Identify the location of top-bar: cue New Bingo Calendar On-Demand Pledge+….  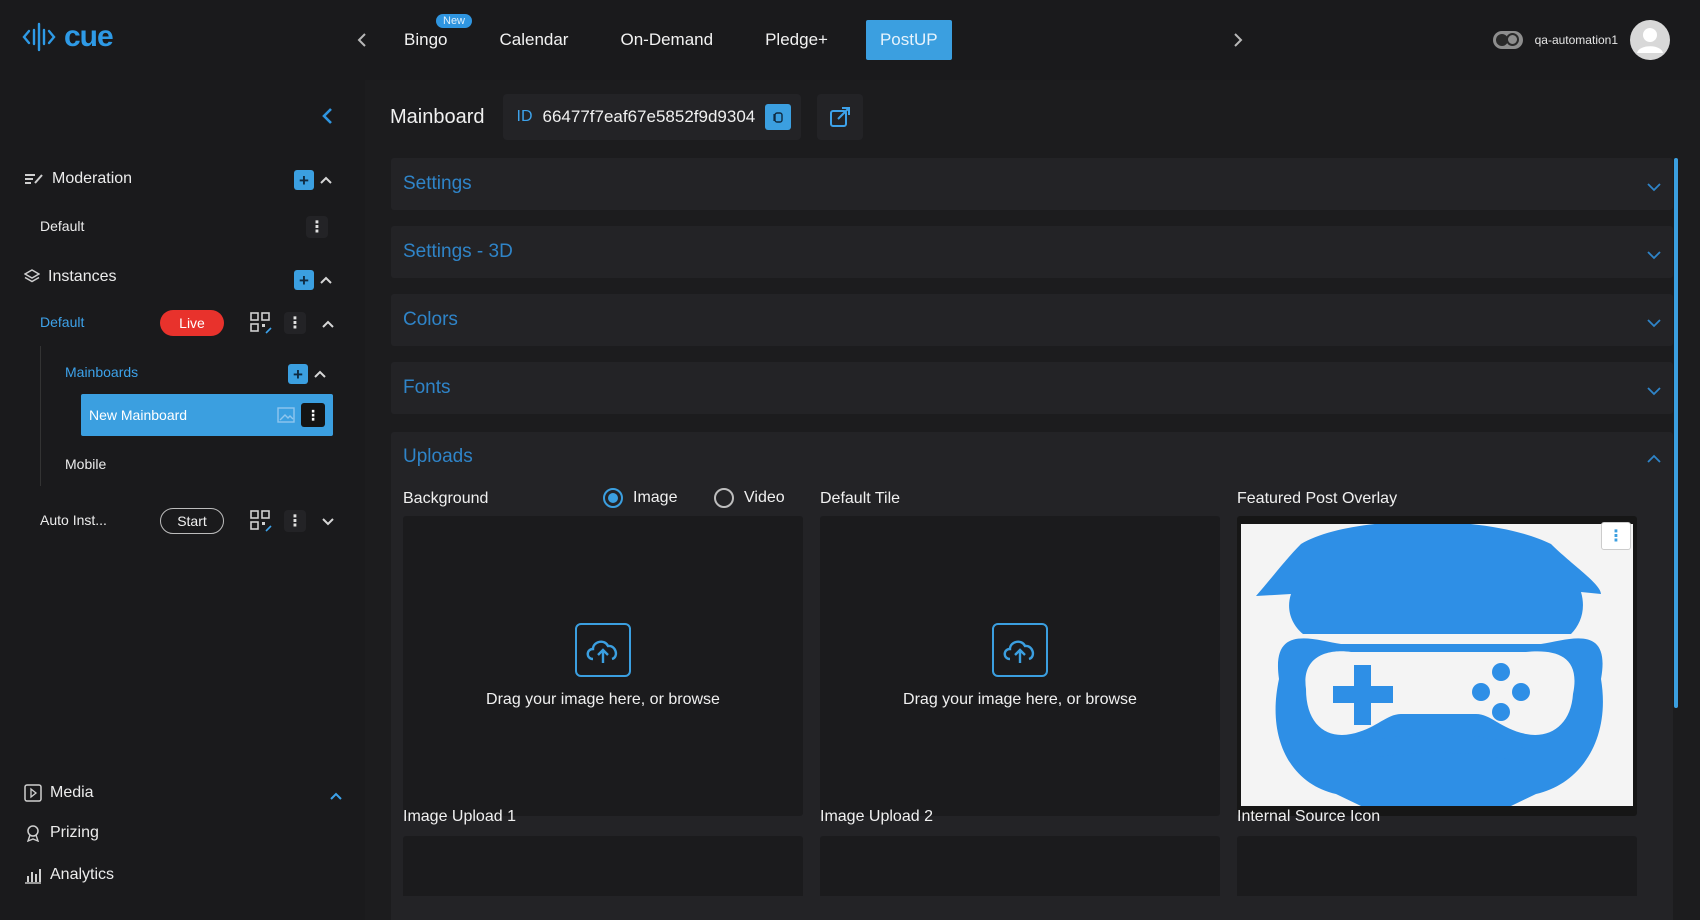
(850, 40).